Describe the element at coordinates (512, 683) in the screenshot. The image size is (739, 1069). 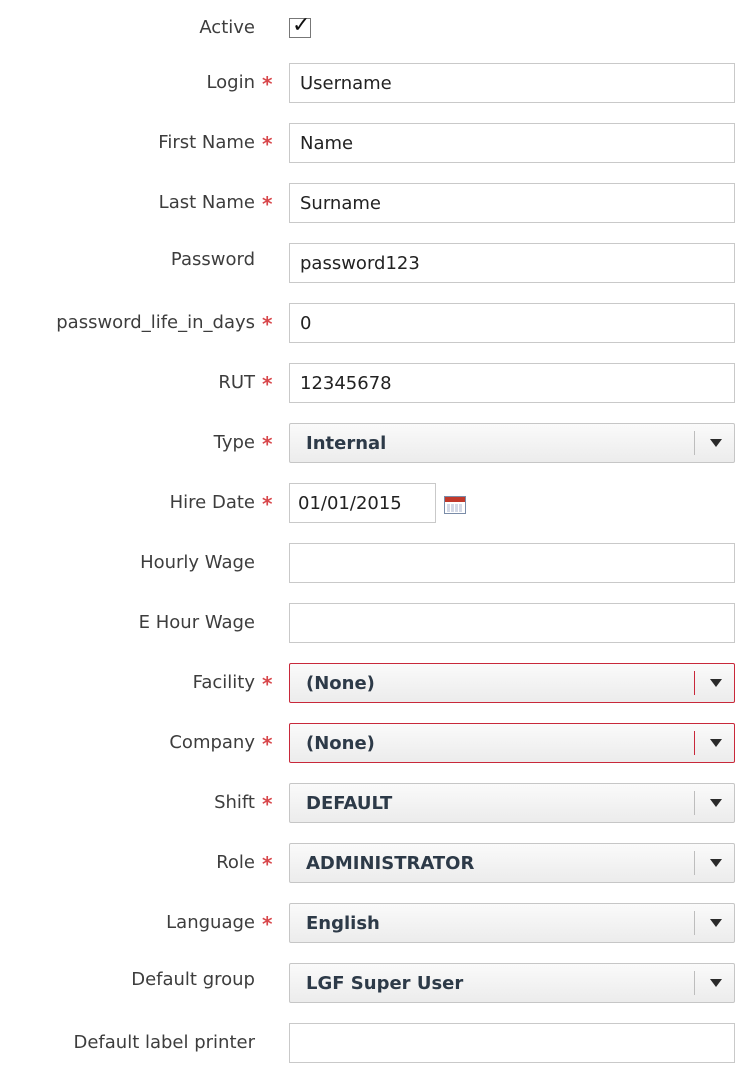
I see `facility-select: (None)` at that location.